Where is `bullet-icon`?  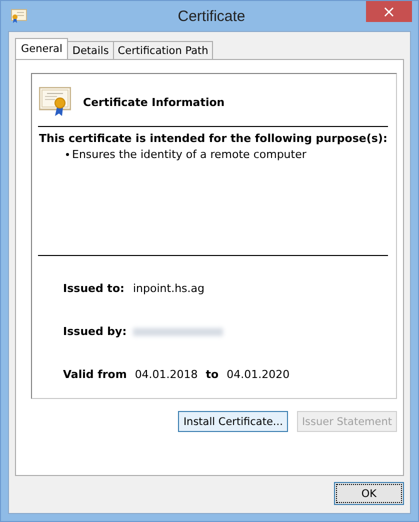 bullet-icon is located at coordinates (67, 154).